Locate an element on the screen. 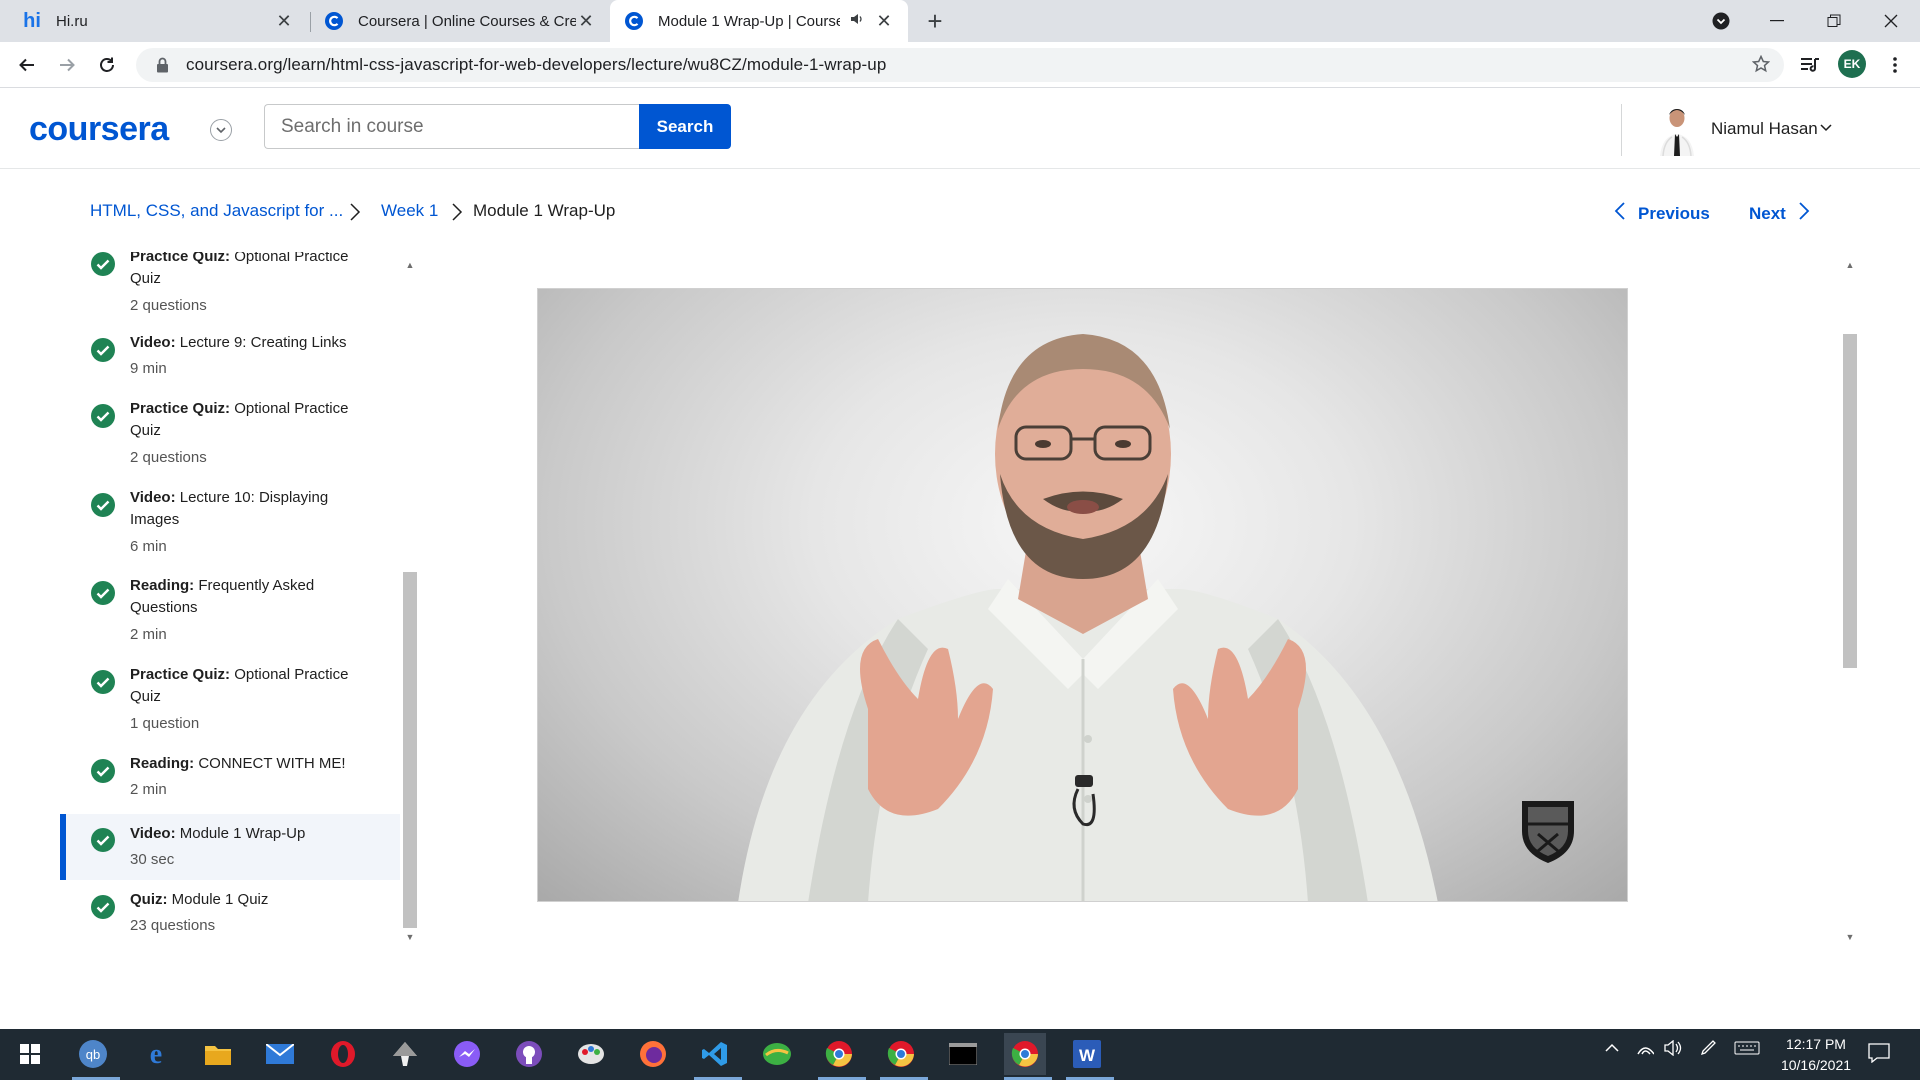 This screenshot has height=1080, width=1920. clock-date: 10/16/2021 is located at coordinates (1816, 1065).